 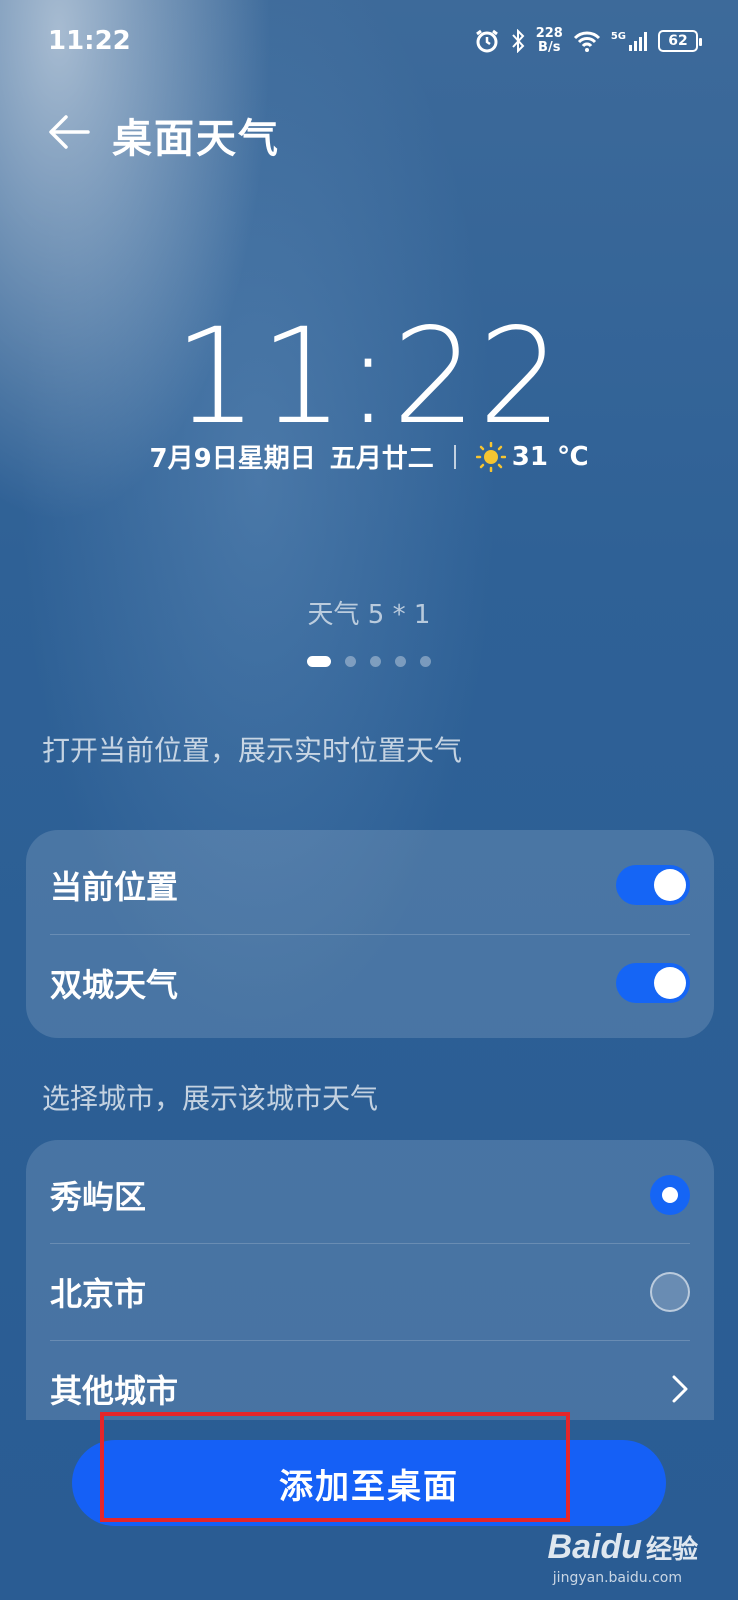 I want to click on city-section-label: 选择城市，展示该城市天气, so click(x=210, y=1098).